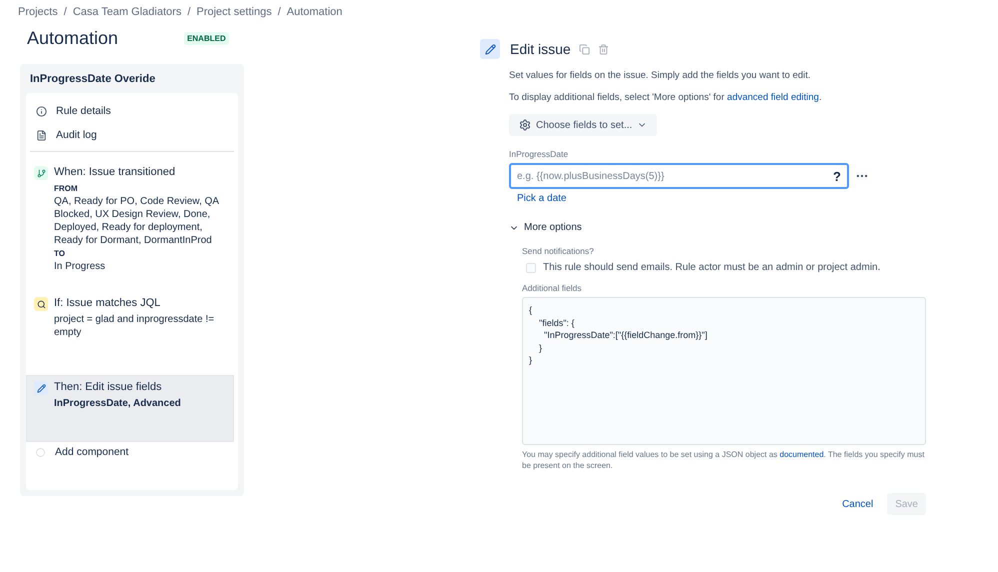 Image resolution: width=998 pixels, height=572 pixels. What do you see at coordinates (115, 172) in the screenshot?
I see `step-title: When: Issue transitioned` at bounding box center [115, 172].